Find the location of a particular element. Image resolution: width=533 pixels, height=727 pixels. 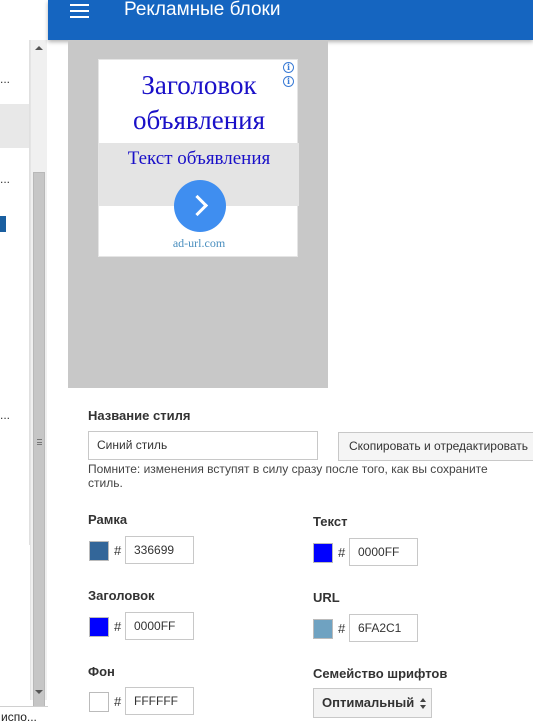

background-color-swatch is located at coordinates (99, 702).